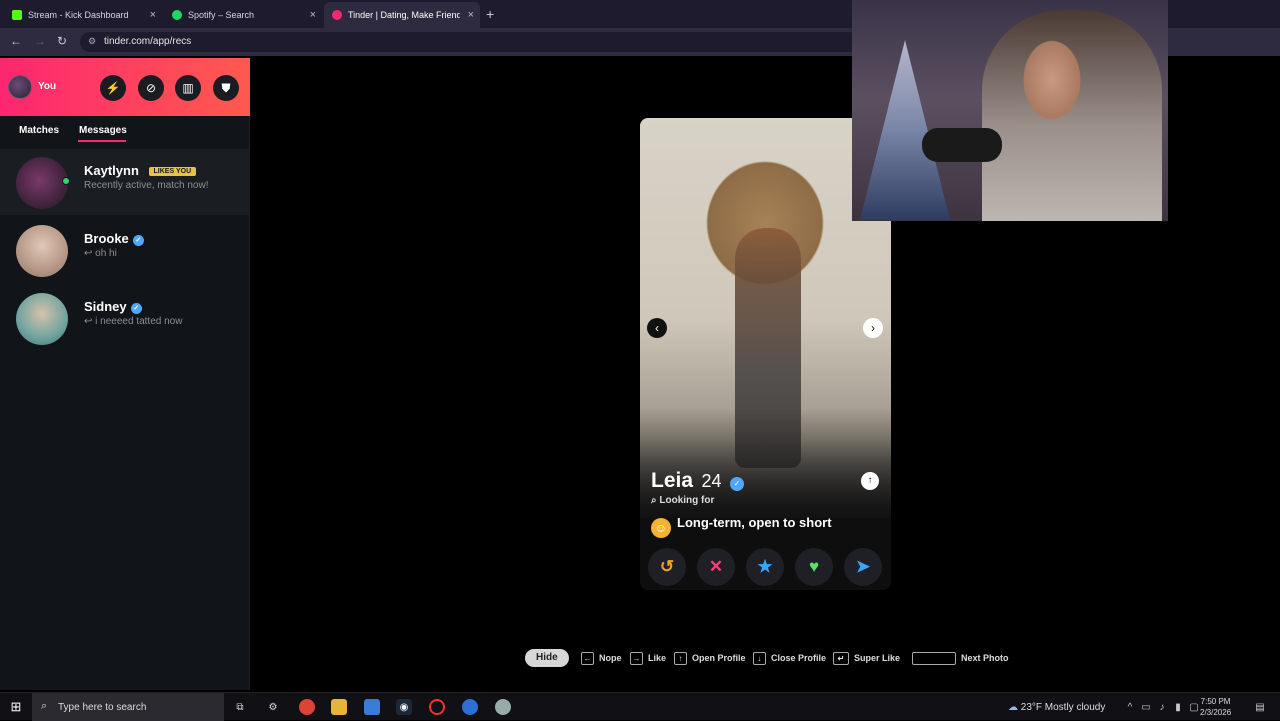  Describe the element at coordinates (680, 658) in the screenshot. I see `up-arrow-key-icon: ↑` at that location.